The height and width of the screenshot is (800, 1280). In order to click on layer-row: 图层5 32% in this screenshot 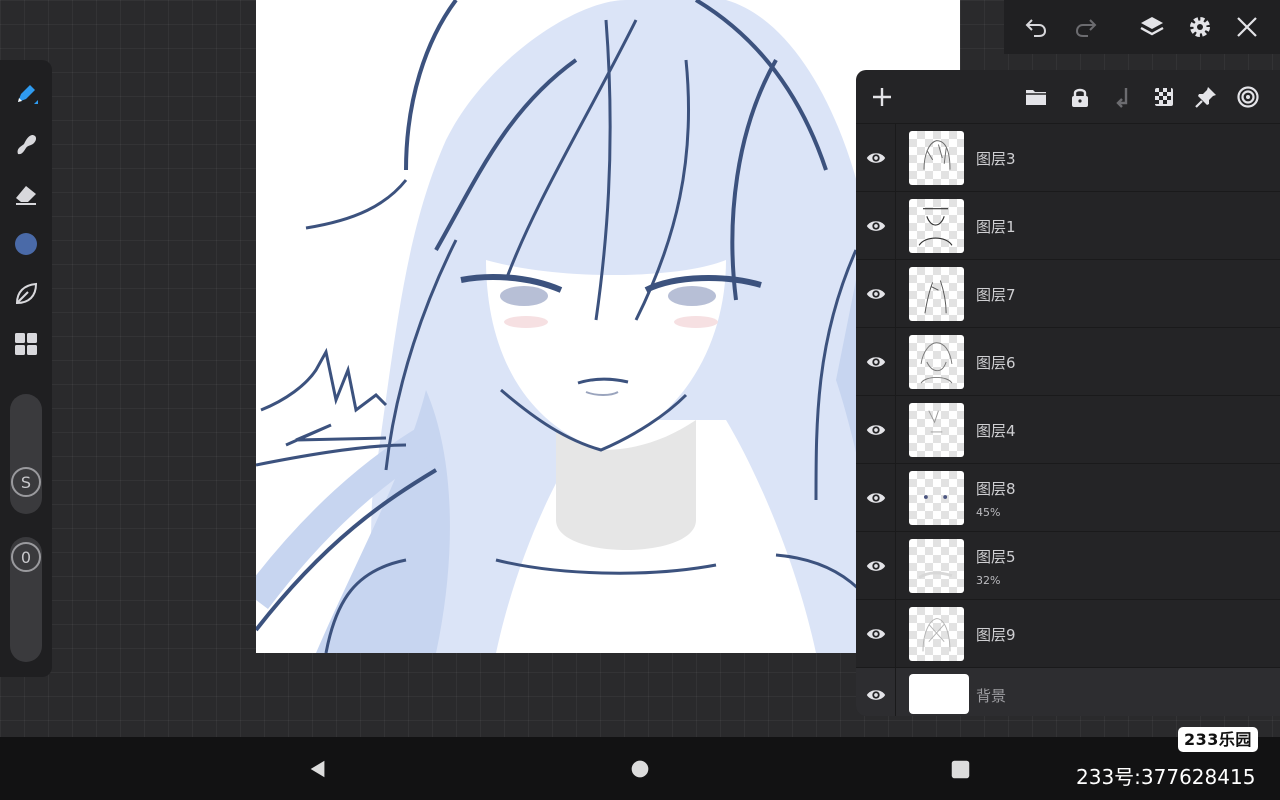, I will do `click(1068, 566)`.